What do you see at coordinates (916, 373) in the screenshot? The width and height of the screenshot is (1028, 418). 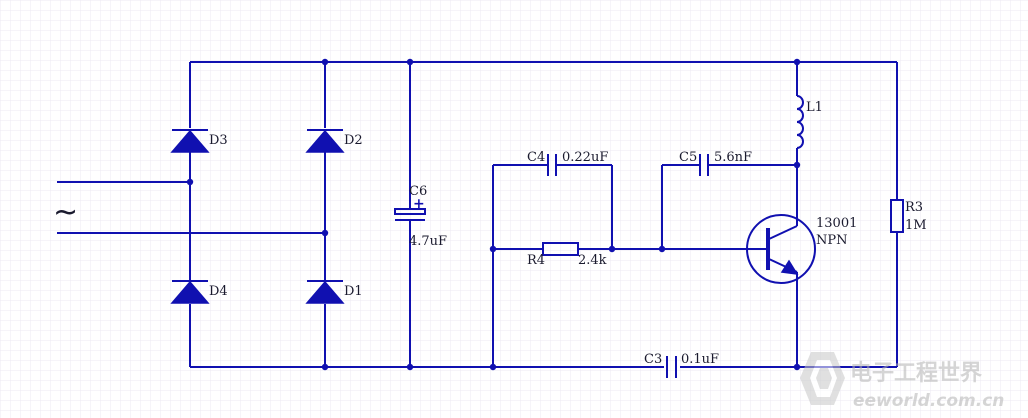 I see `watermark-title: 电子工程世界` at bounding box center [916, 373].